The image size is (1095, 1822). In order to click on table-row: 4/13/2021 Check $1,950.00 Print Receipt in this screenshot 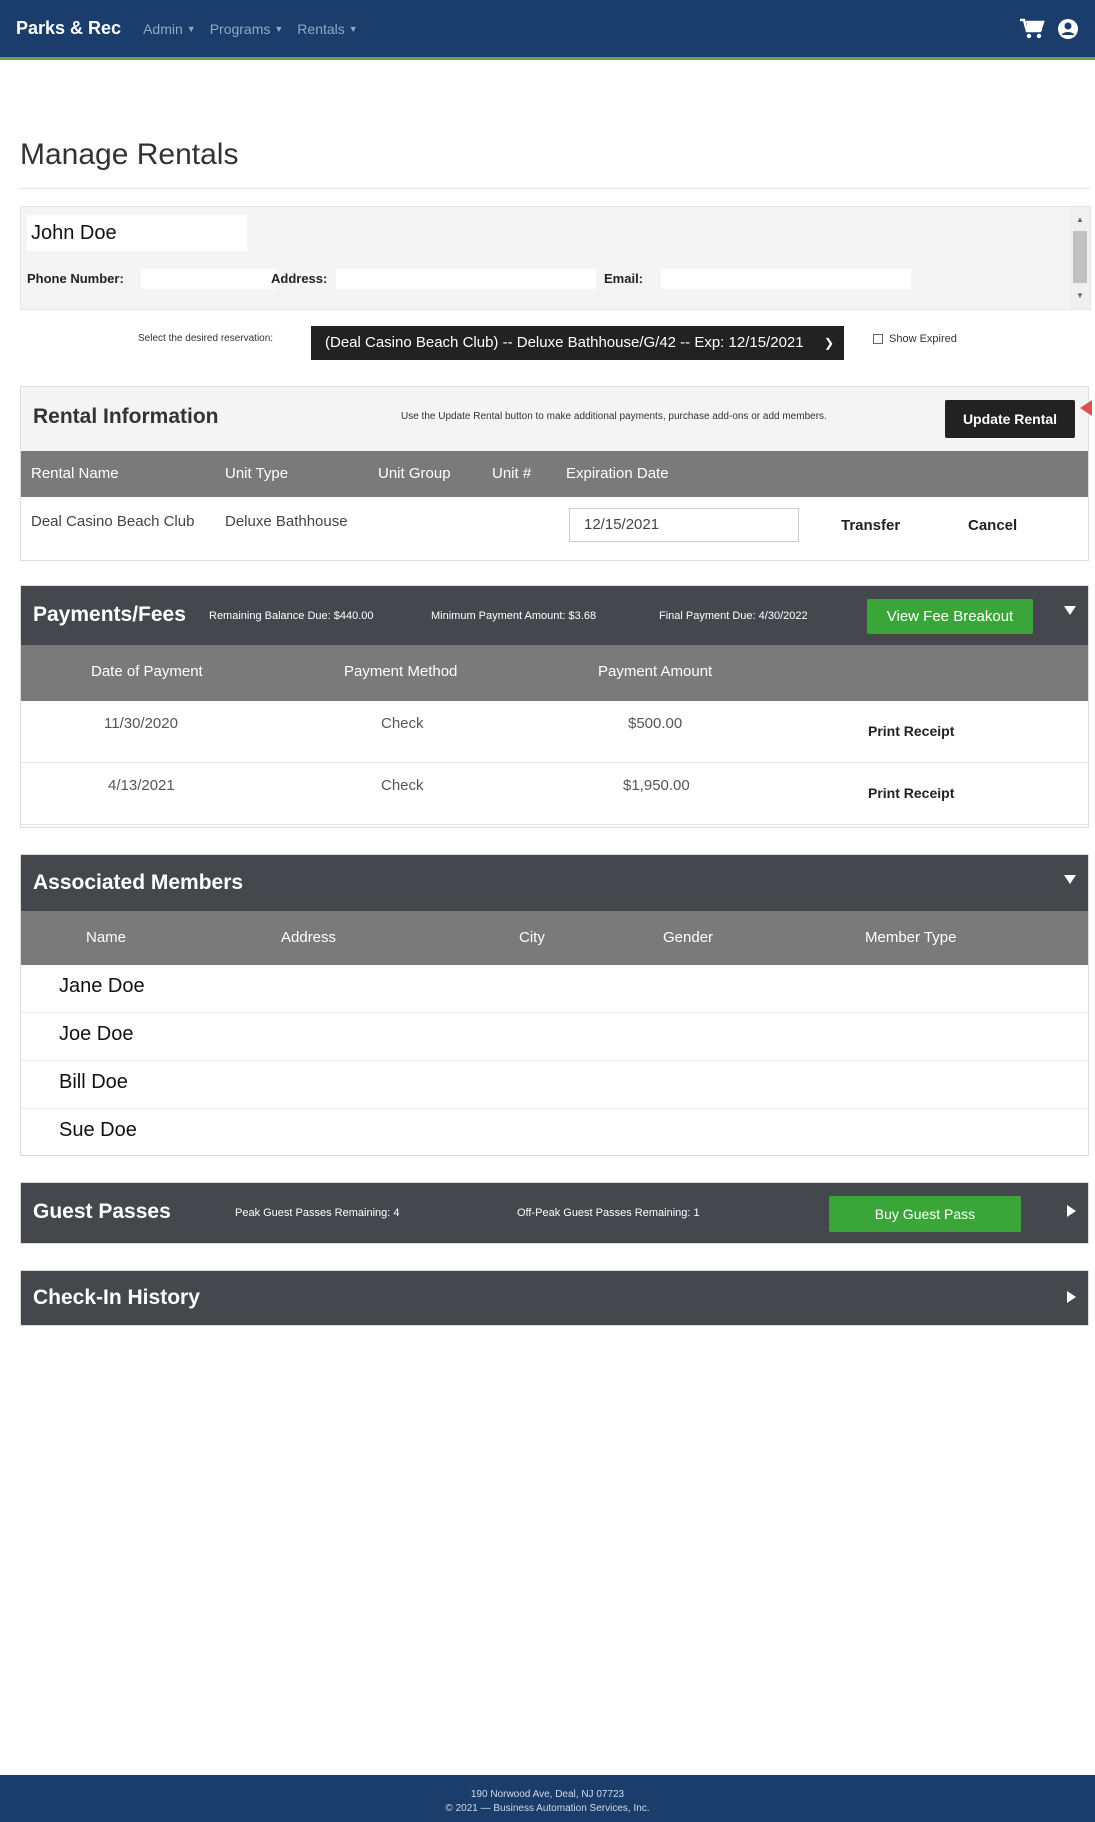, I will do `click(554, 794)`.